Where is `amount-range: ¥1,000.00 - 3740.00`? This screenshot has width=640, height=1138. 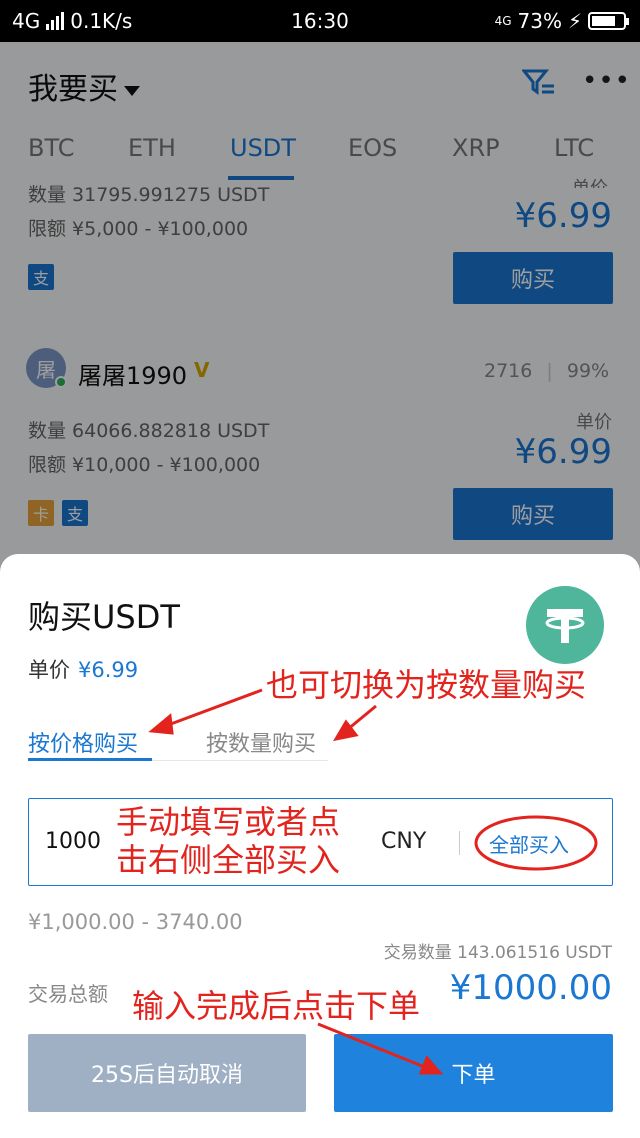 amount-range: ¥1,000.00 - 3740.00 is located at coordinates (135, 922).